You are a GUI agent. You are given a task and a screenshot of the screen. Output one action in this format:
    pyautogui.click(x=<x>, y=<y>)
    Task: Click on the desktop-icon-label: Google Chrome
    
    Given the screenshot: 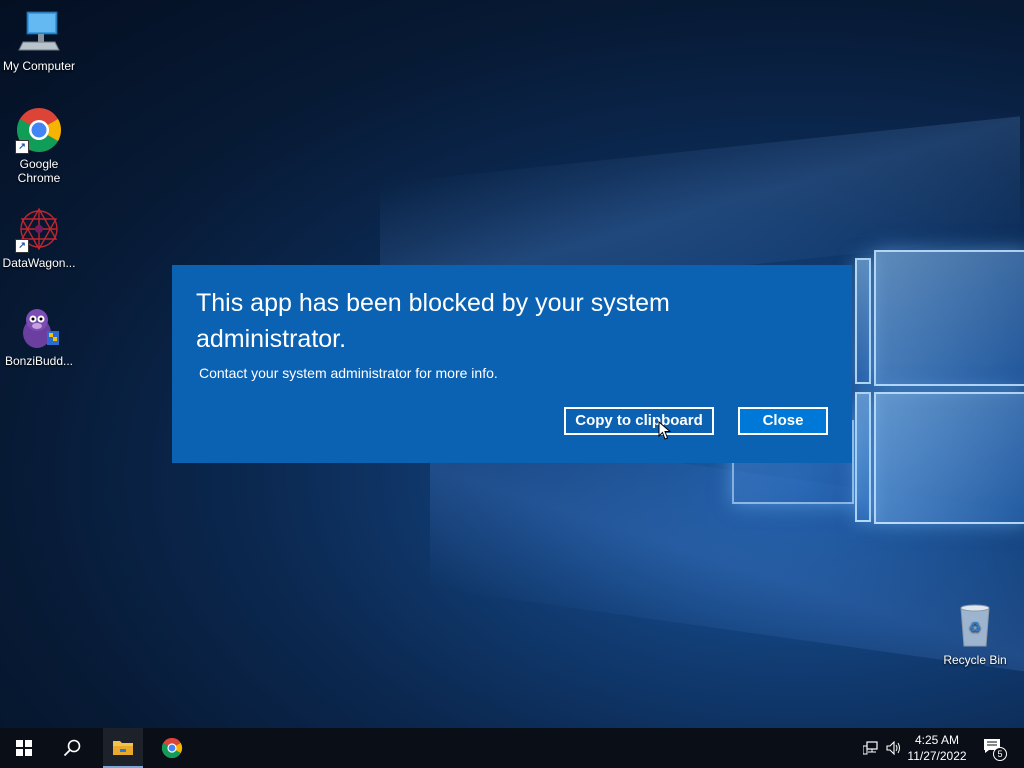 What is the action you would take?
    pyautogui.click(x=39, y=171)
    